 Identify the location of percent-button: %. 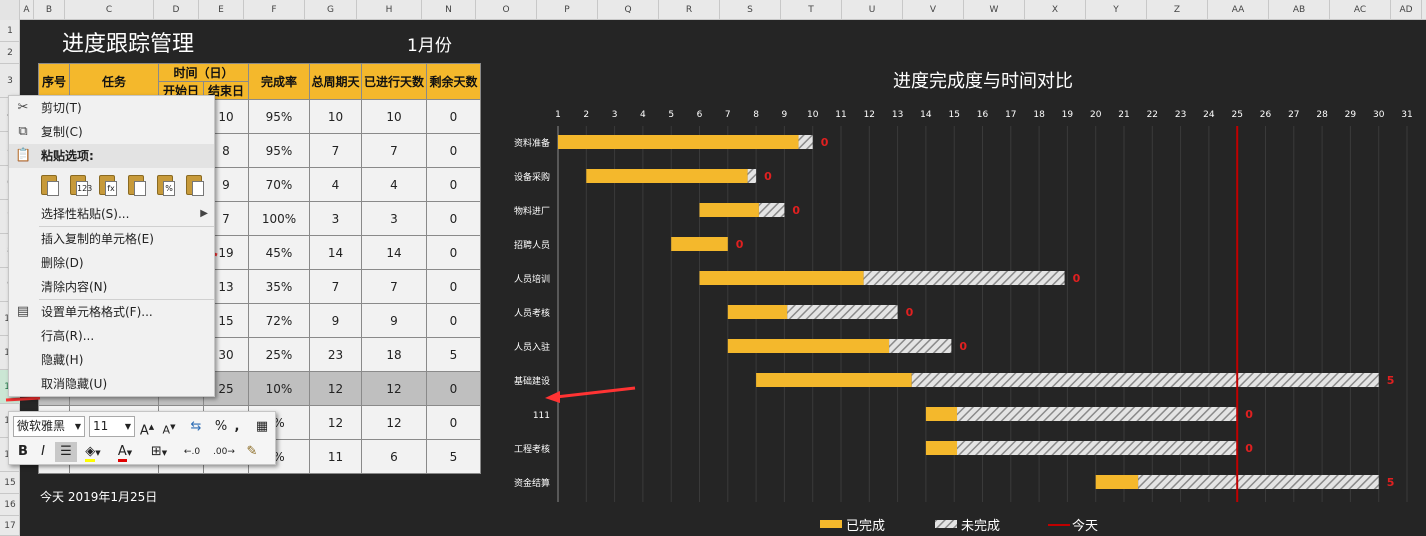
(221, 427).